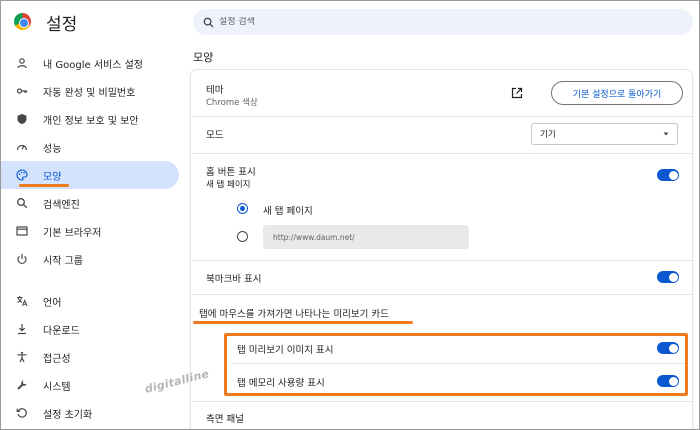 This screenshot has height=430, width=700. Describe the element at coordinates (242, 208) in the screenshot. I see `radio-new-tab` at that location.